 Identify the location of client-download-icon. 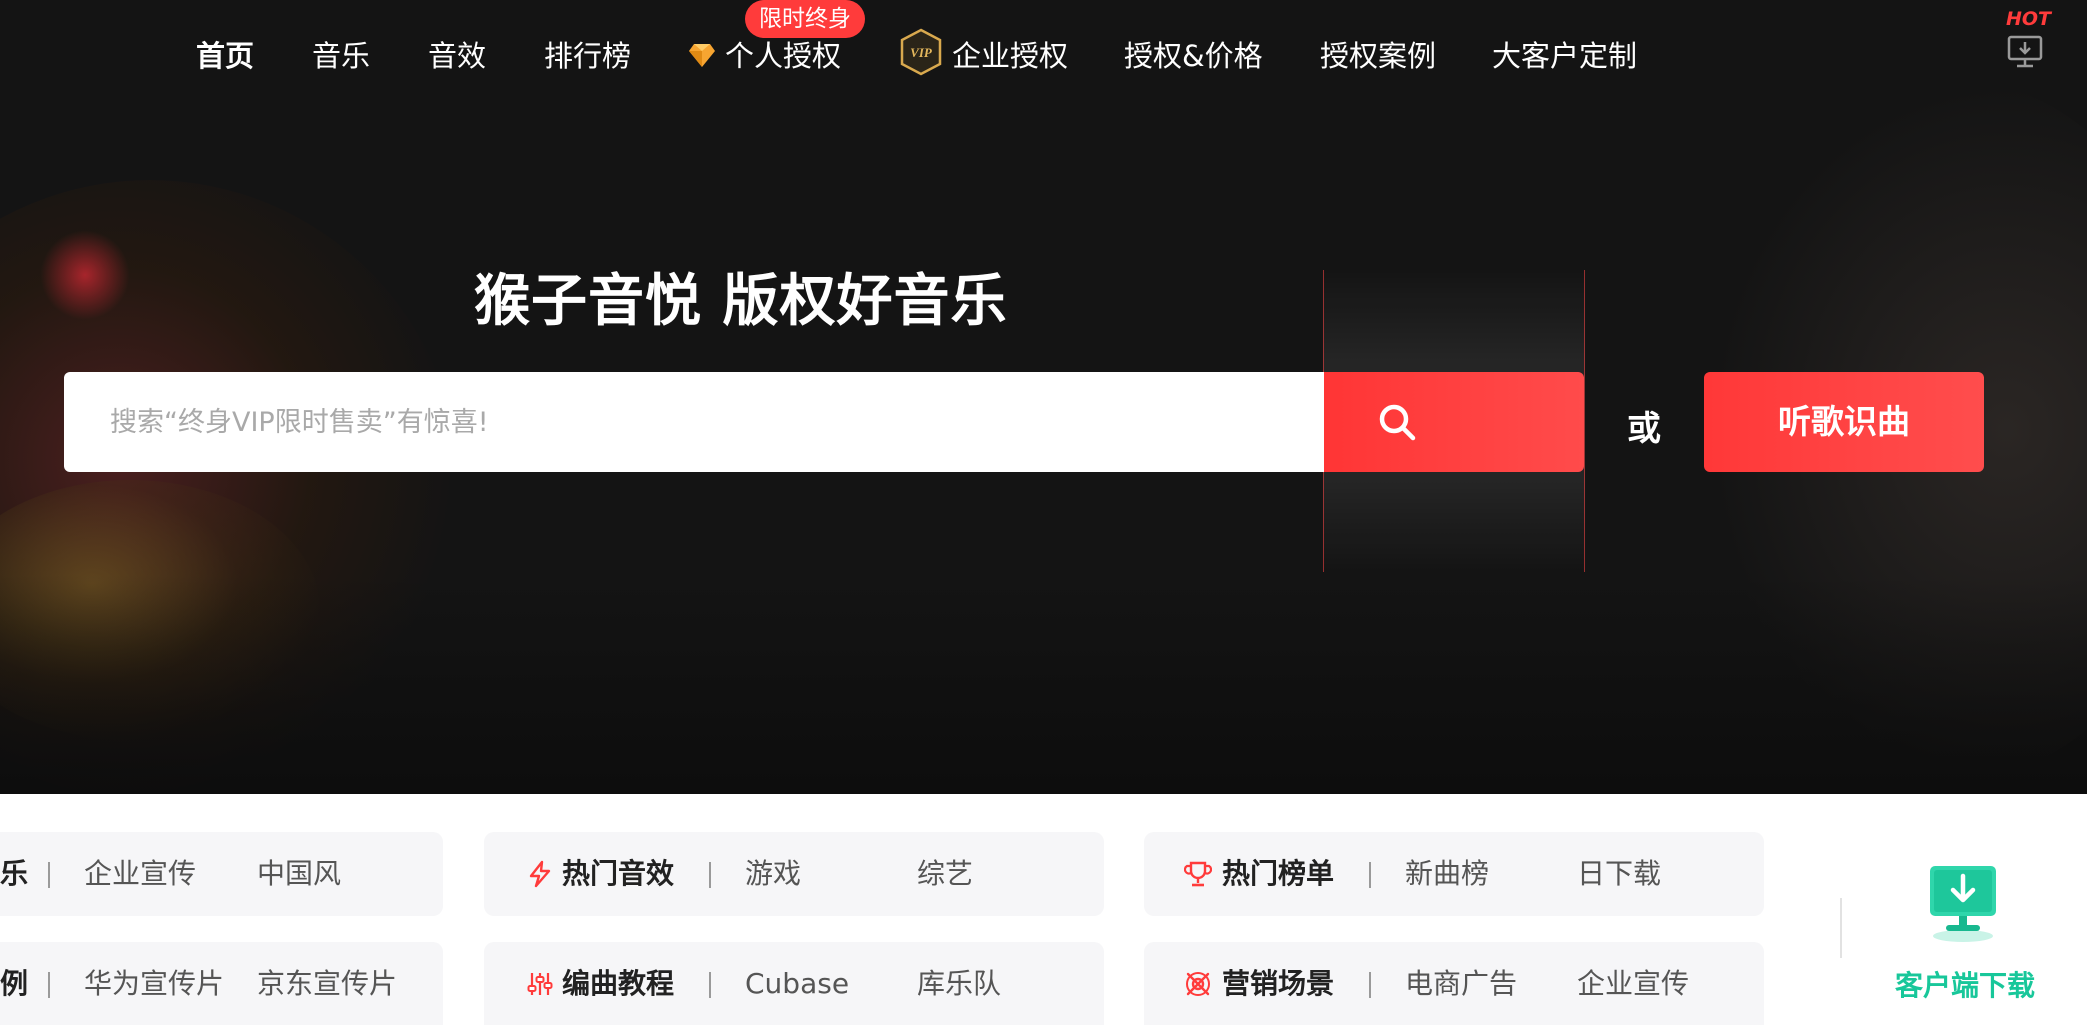
(1963, 903).